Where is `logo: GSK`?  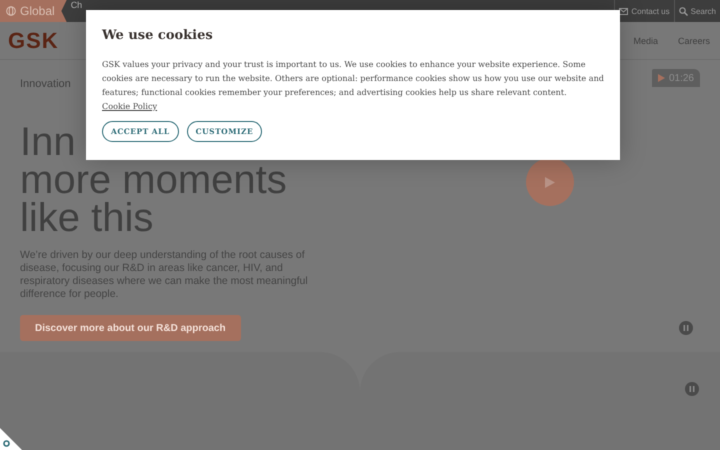
logo: GSK is located at coordinates (33, 41).